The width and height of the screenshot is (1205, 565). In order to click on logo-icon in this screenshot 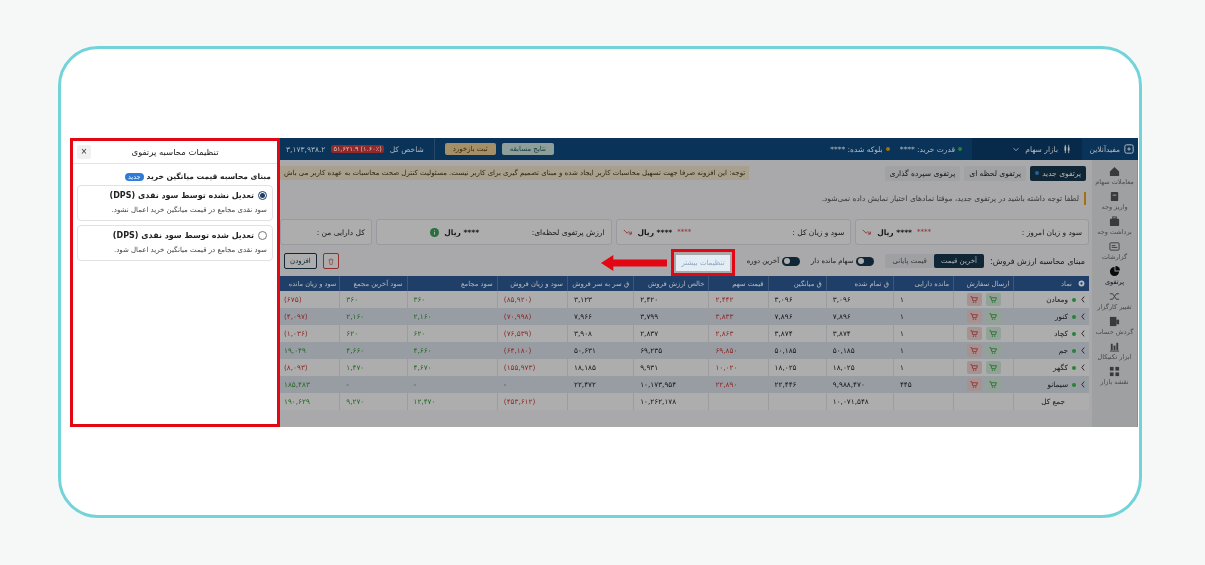, I will do `click(1129, 149)`.